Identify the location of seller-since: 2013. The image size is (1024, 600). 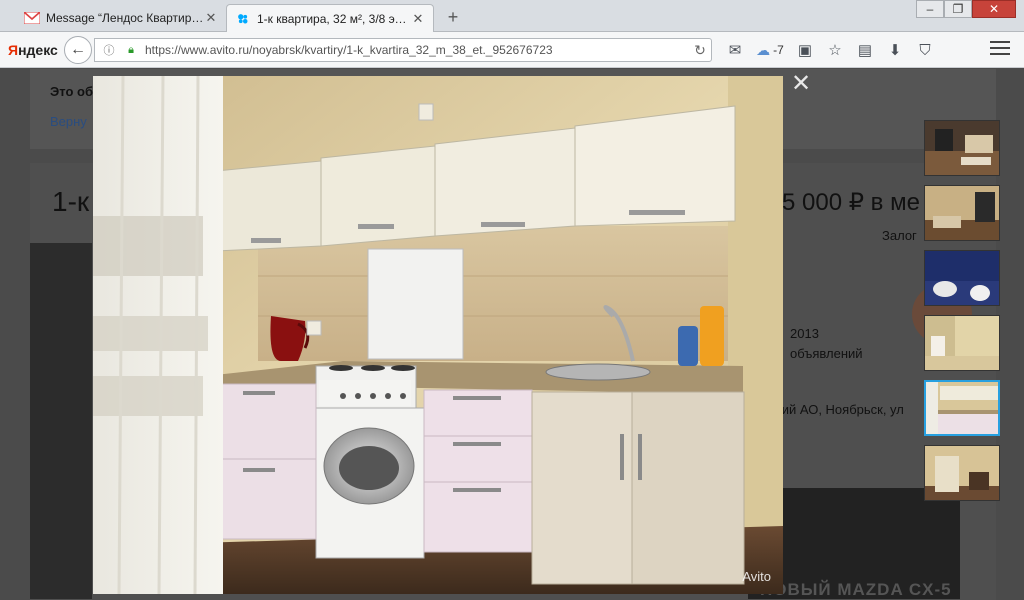
(804, 333).